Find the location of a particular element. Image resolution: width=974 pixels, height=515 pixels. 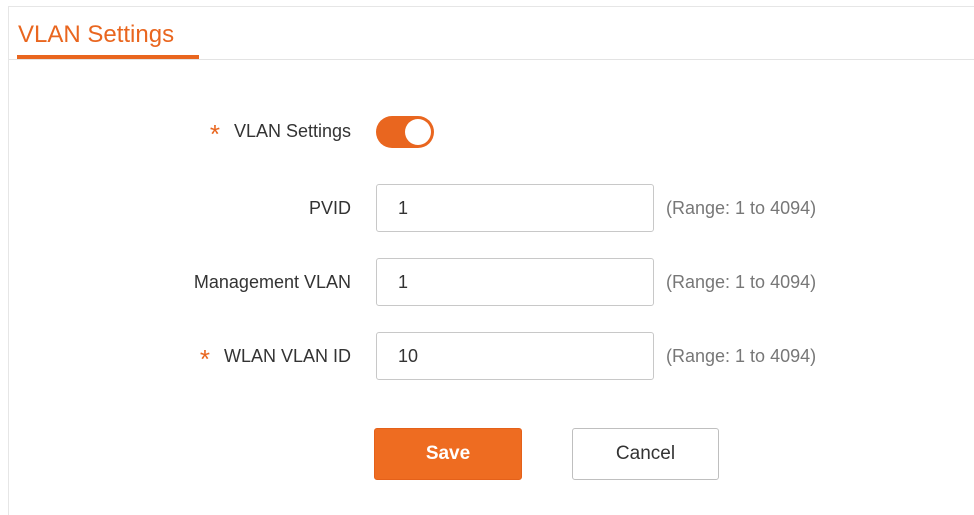

pvid-label-group: PVID is located at coordinates (330, 208).